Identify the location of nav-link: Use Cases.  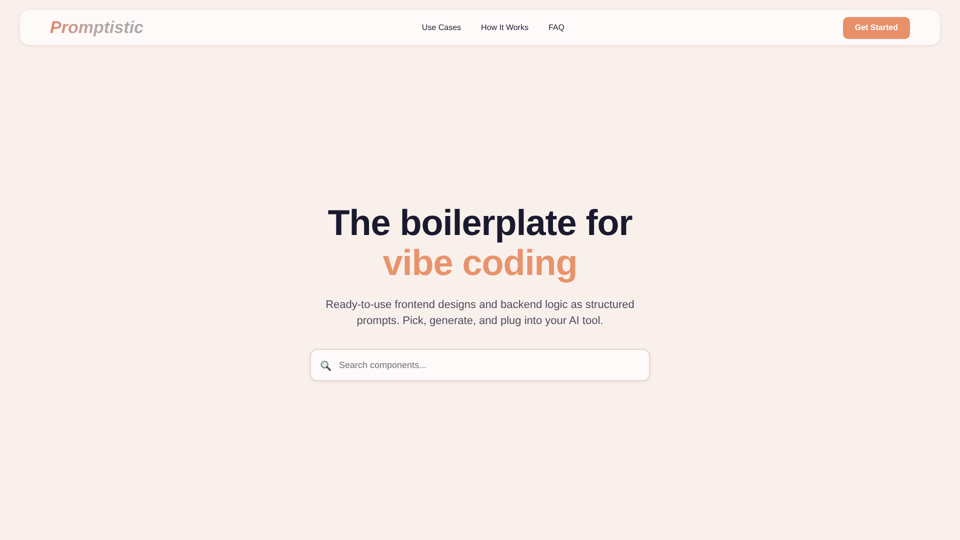
(442, 28).